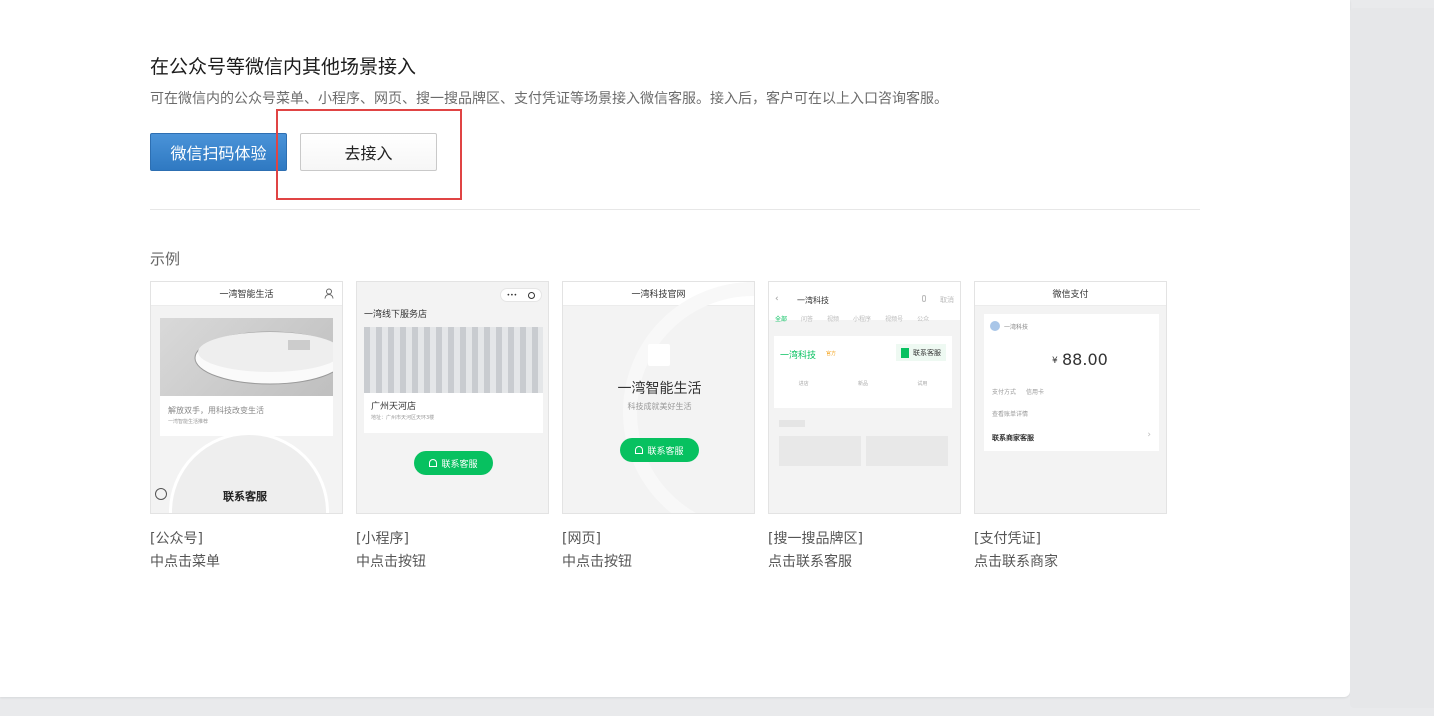  Describe the element at coordinates (369, 154) in the screenshot. I see `highlight-box` at that location.